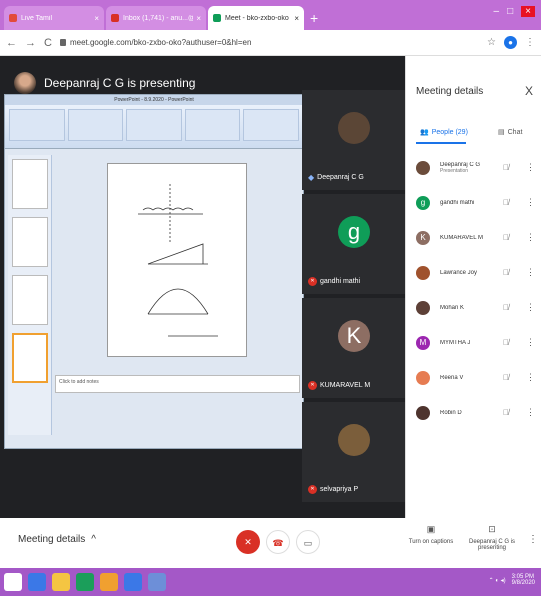 This screenshot has width=541, height=596. I want to click on list-item: K KUMARAVEL M 🎙̸ ⋮, so click(473, 237).